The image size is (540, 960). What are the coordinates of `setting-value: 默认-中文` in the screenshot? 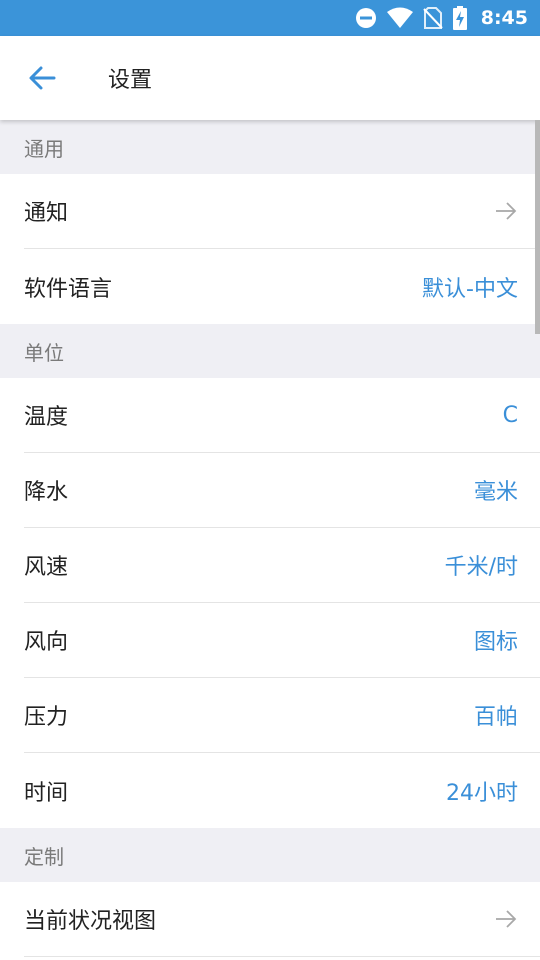 It's located at (470, 289).